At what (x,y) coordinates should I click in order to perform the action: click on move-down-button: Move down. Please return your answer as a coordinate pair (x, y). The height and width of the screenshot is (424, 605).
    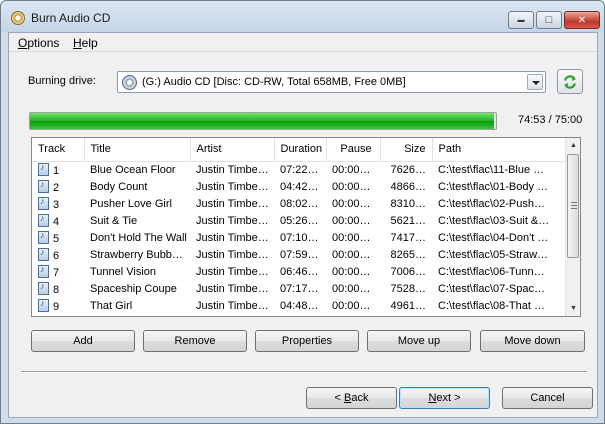
    Looking at the image, I should click on (532, 341).